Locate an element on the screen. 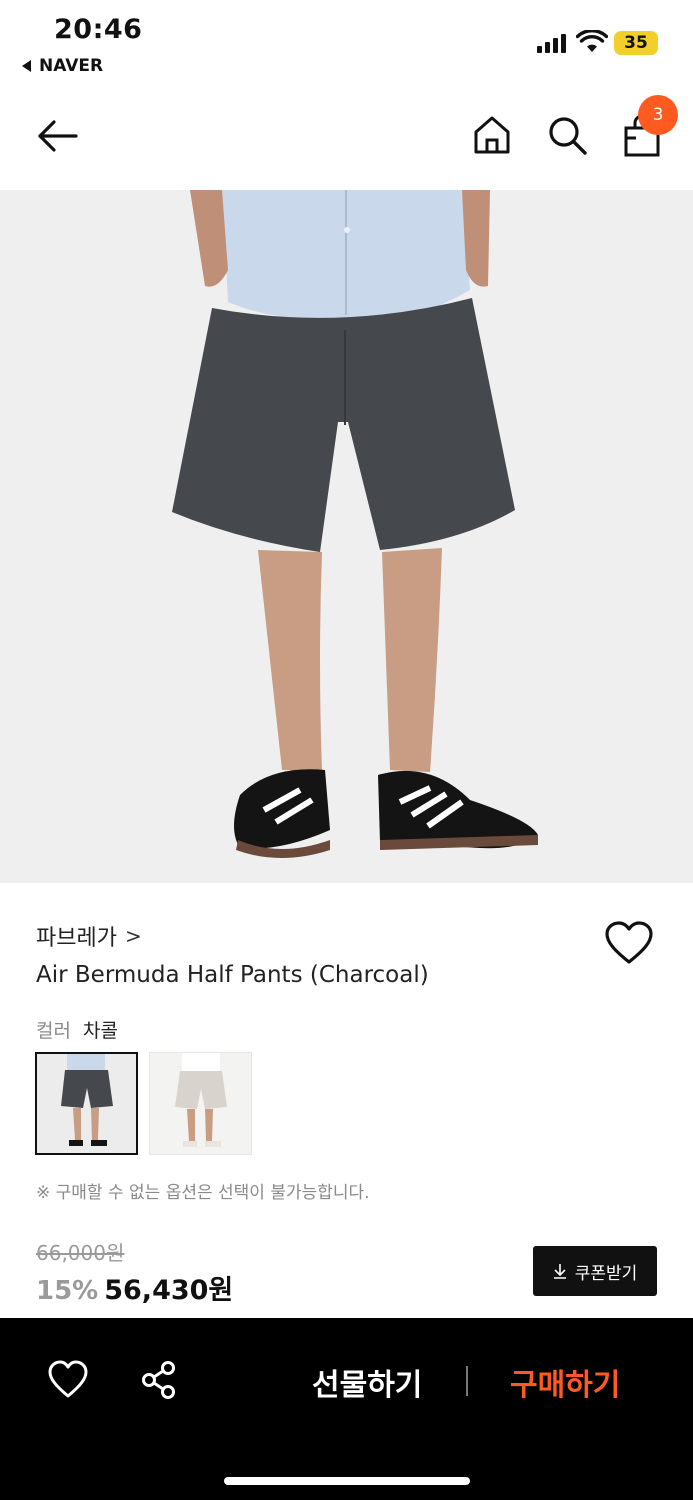 This screenshot has height=1500, width=693. swatch-beige-thumbnail is located at coordinates (200, 1103).